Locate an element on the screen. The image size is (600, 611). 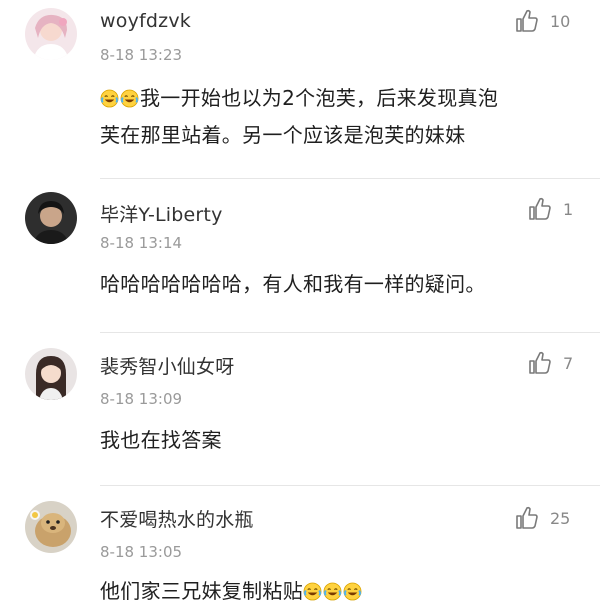
username: 裴秀智小仙女呀 is located at coordinates (167, 365).